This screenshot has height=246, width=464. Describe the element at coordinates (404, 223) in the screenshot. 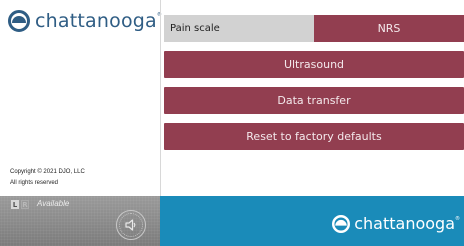

I see `footer-brand-name: chattanooga` at that location.